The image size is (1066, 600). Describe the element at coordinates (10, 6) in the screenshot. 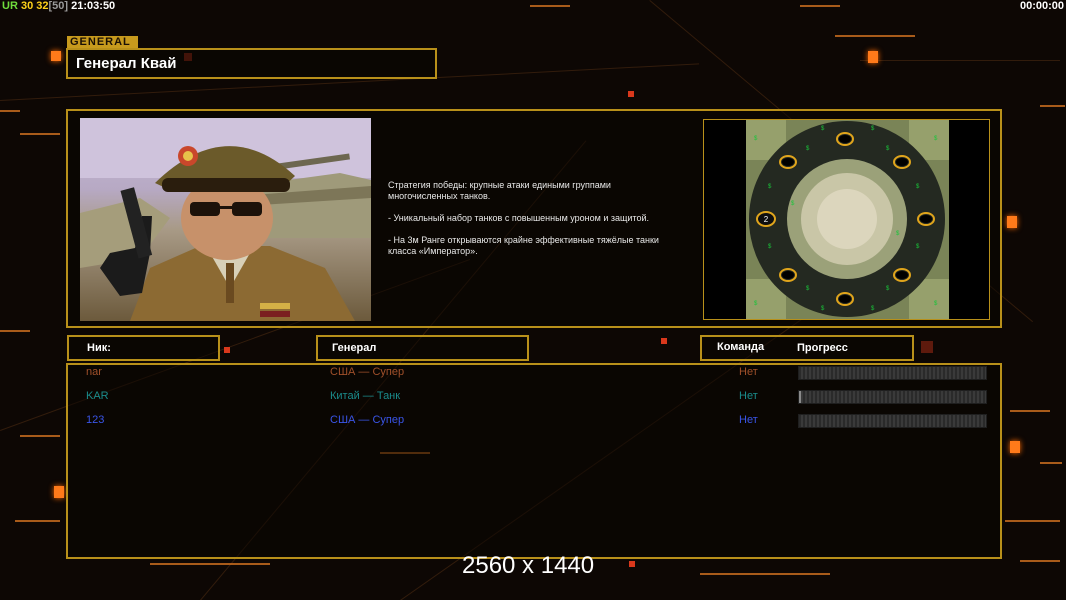

I see `ur-label: UR` at that location.